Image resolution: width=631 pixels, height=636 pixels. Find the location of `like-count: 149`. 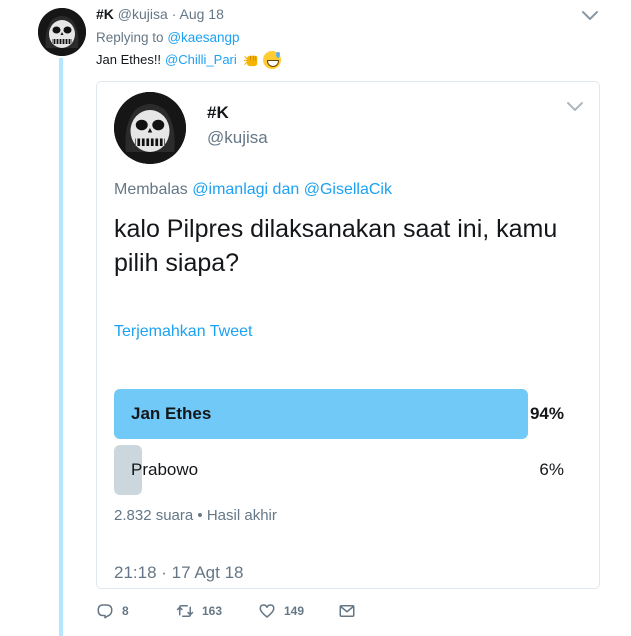

like-count: 149 is located at coordinates (294, 611).